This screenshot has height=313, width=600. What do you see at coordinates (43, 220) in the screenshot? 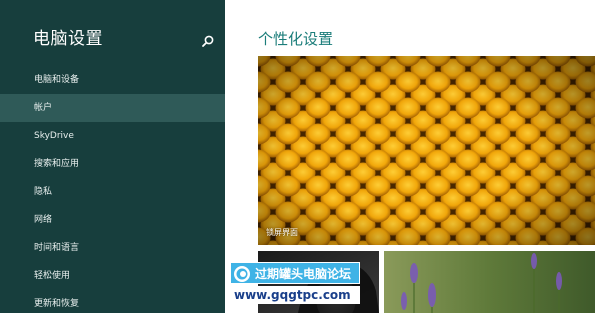
I see `sidebar-item-label: 网络` at bounding box center [43, 220].